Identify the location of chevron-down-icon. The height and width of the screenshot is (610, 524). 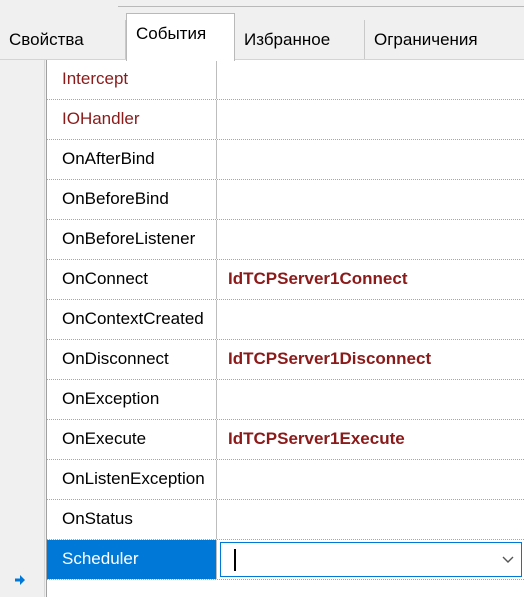
(508, 559).